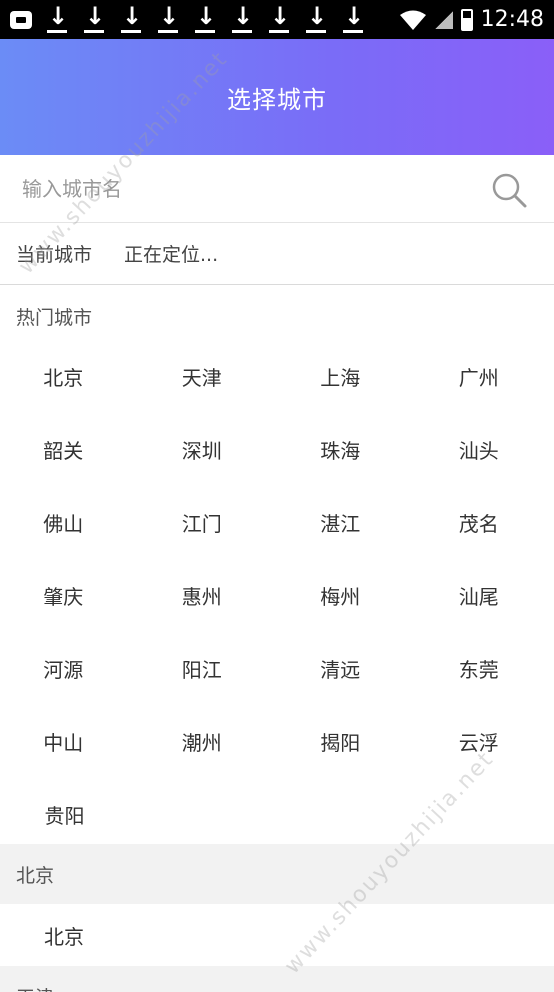 Image resolution: width=554 pixels, height=992 pixels. Describe the element at coordinates (512, 19) in the screenshot. I see `status-time: 12:48` at that location.